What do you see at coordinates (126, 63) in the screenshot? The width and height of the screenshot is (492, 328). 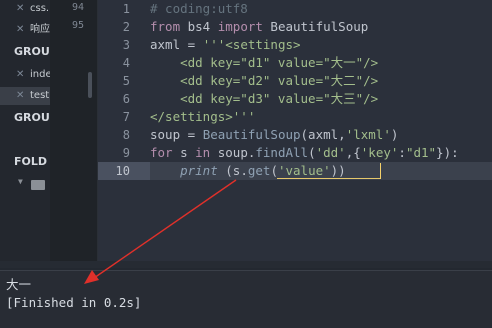 I see `line-number: 4` at bounding box center [126, 63].